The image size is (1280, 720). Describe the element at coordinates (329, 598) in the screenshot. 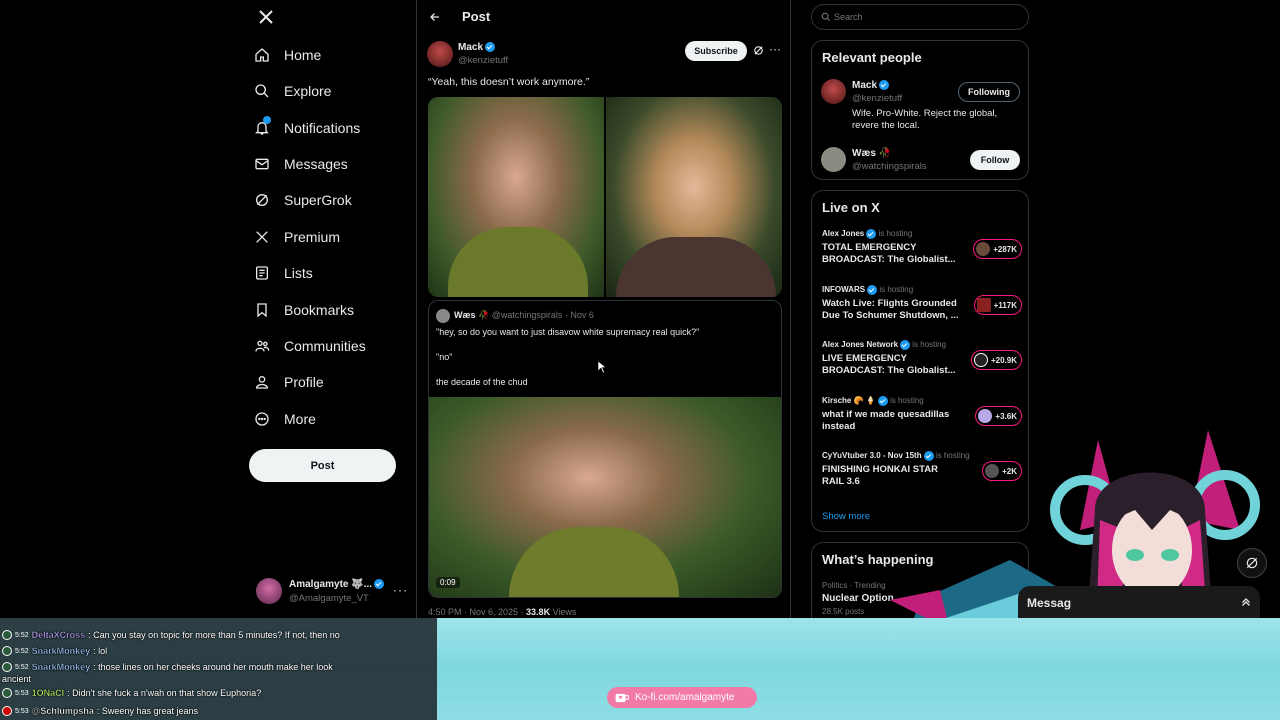

I see `account-handle: @Amalgamyte_VT` at that location.